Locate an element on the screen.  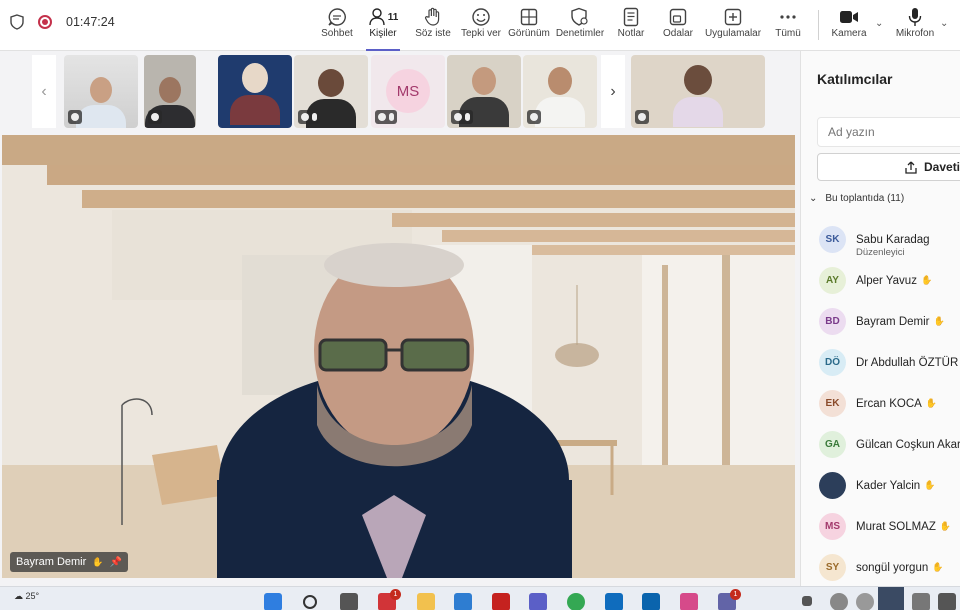
more-icon is located at coordinates (788, 17).